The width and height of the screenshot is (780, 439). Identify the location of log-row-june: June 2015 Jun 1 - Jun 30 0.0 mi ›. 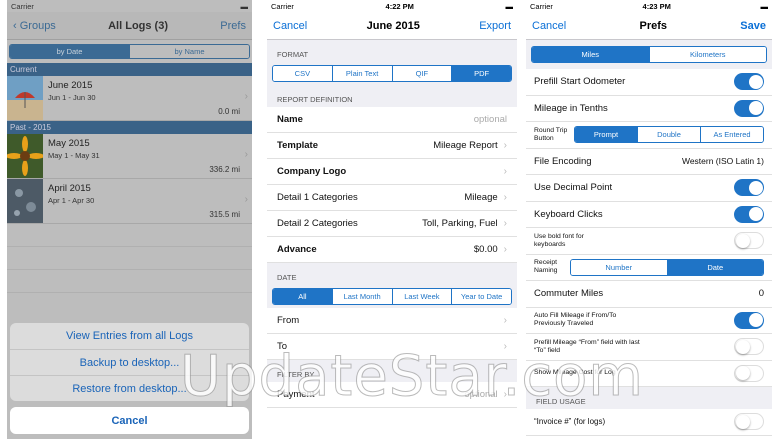
(129, 98).